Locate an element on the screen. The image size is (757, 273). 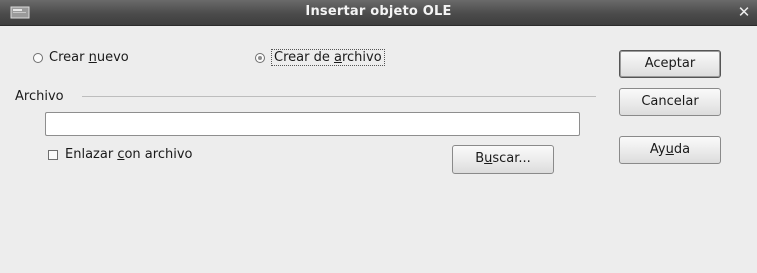
link-to-file-checkbox: Enlazar con archivo is located at coordinates (120, 154).